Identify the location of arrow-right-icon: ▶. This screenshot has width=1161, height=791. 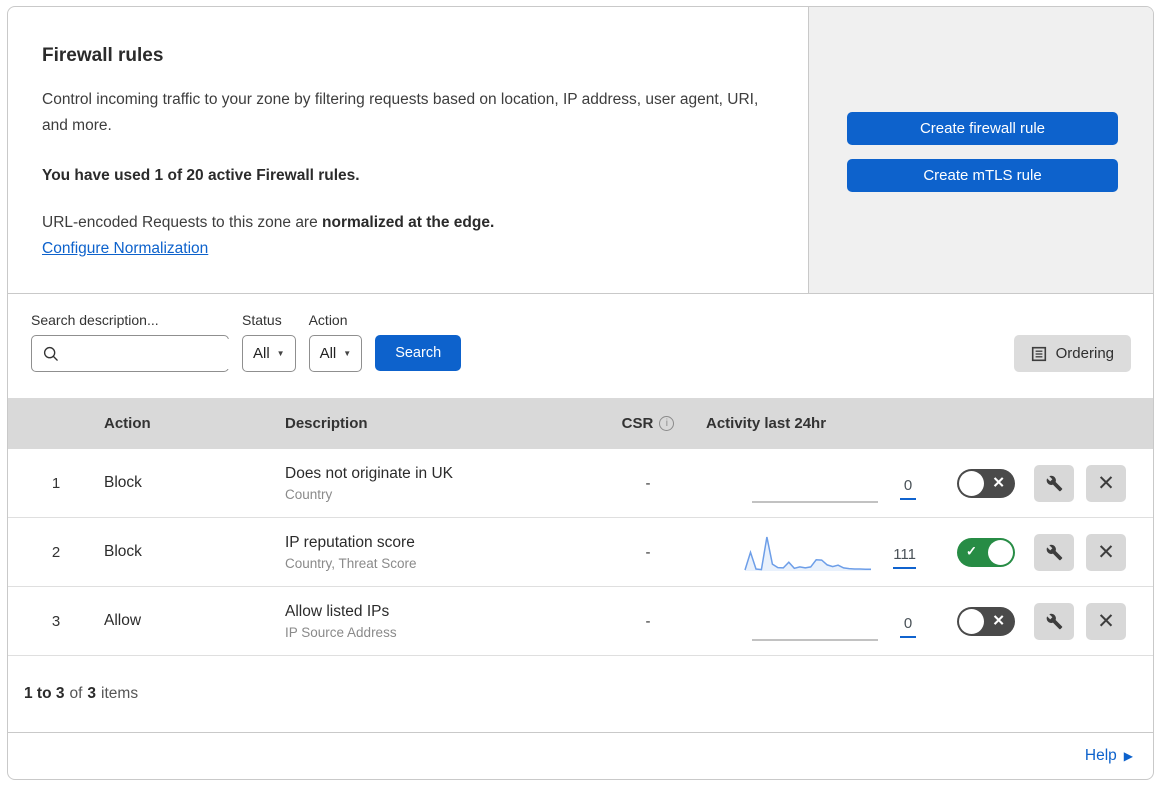
(1128, 756).